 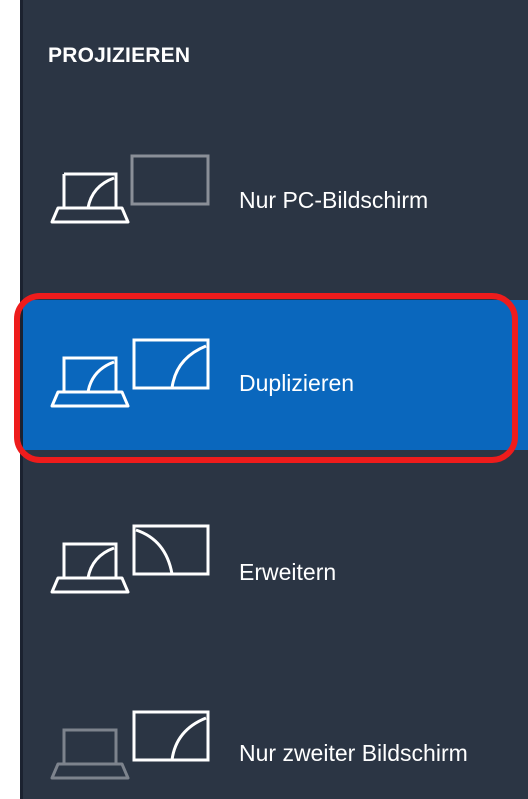 What do you see at coordinates (21, 399) in the screenshot?
I see `panel-edge` at bounding box center [21, 399].